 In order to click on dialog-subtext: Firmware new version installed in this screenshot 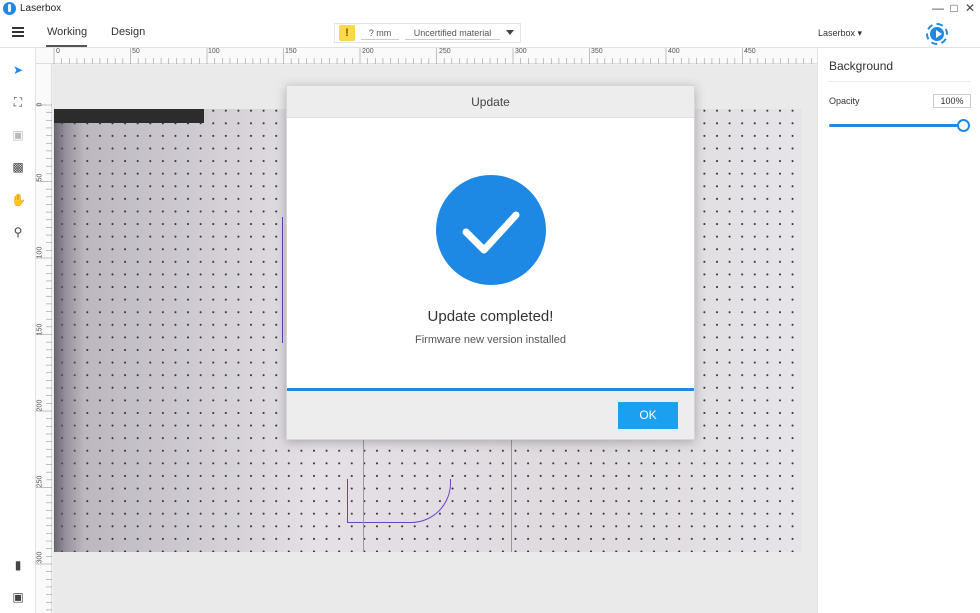, I will do `click(490, 340)`.